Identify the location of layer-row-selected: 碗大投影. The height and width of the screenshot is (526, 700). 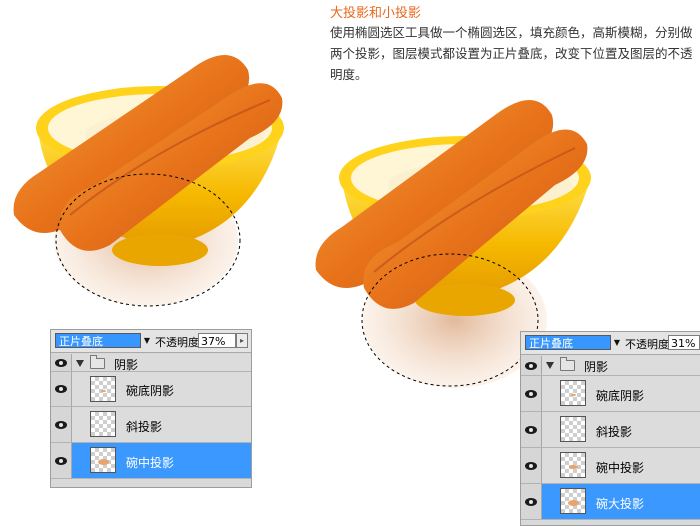
(610, 502).